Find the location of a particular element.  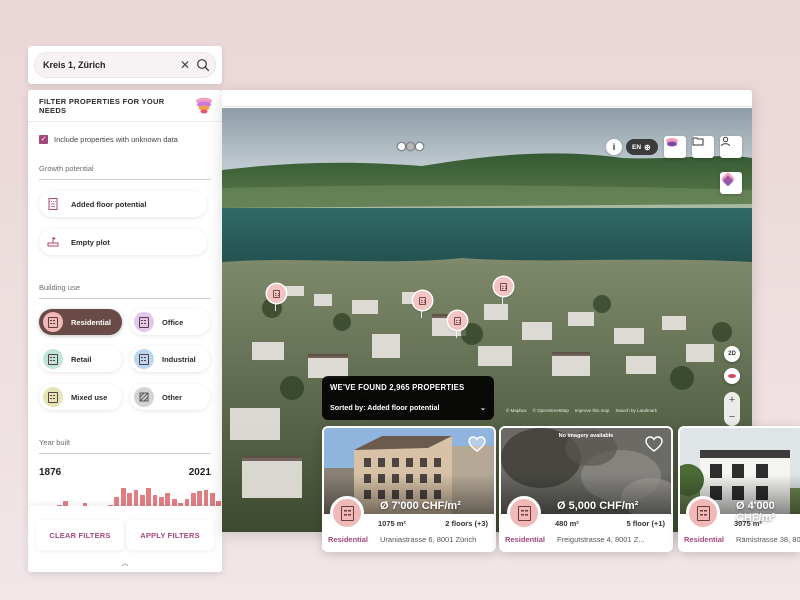

attribution-item: © Mapbox is located at coordinates (516, 410).